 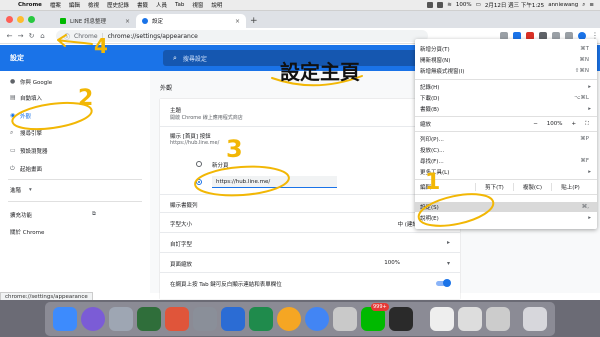 I want to click on forward-arrow-icon: →, so click(x=20, y=36).